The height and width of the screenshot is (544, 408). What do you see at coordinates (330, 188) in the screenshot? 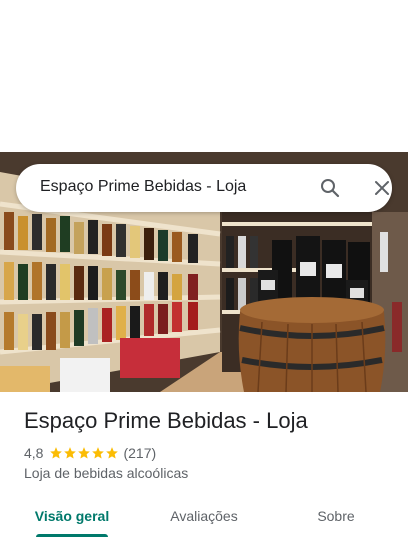
I see `search-icon` at bounding box center [330, 188].